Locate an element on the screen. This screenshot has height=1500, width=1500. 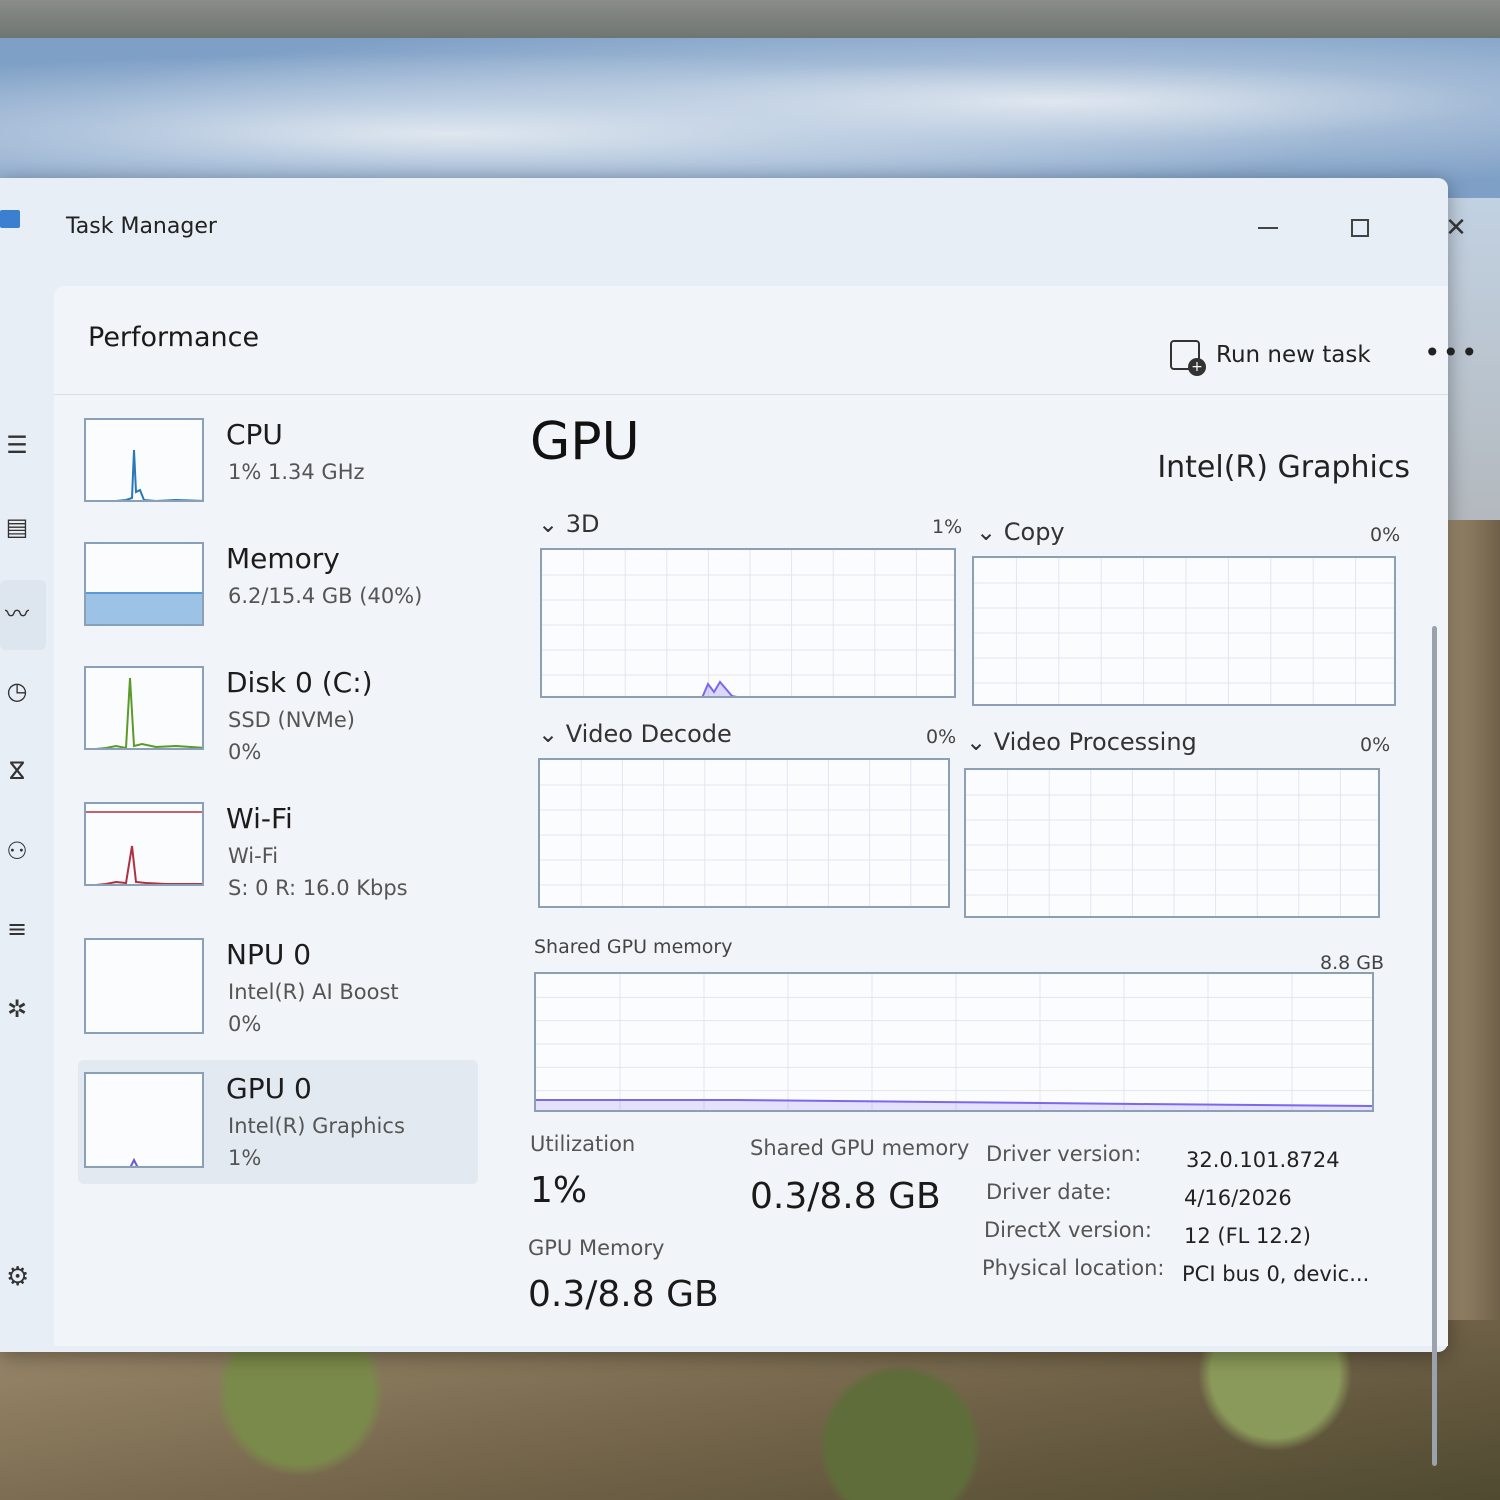
engine-copy-graph is located at coordinates (1184, 631).